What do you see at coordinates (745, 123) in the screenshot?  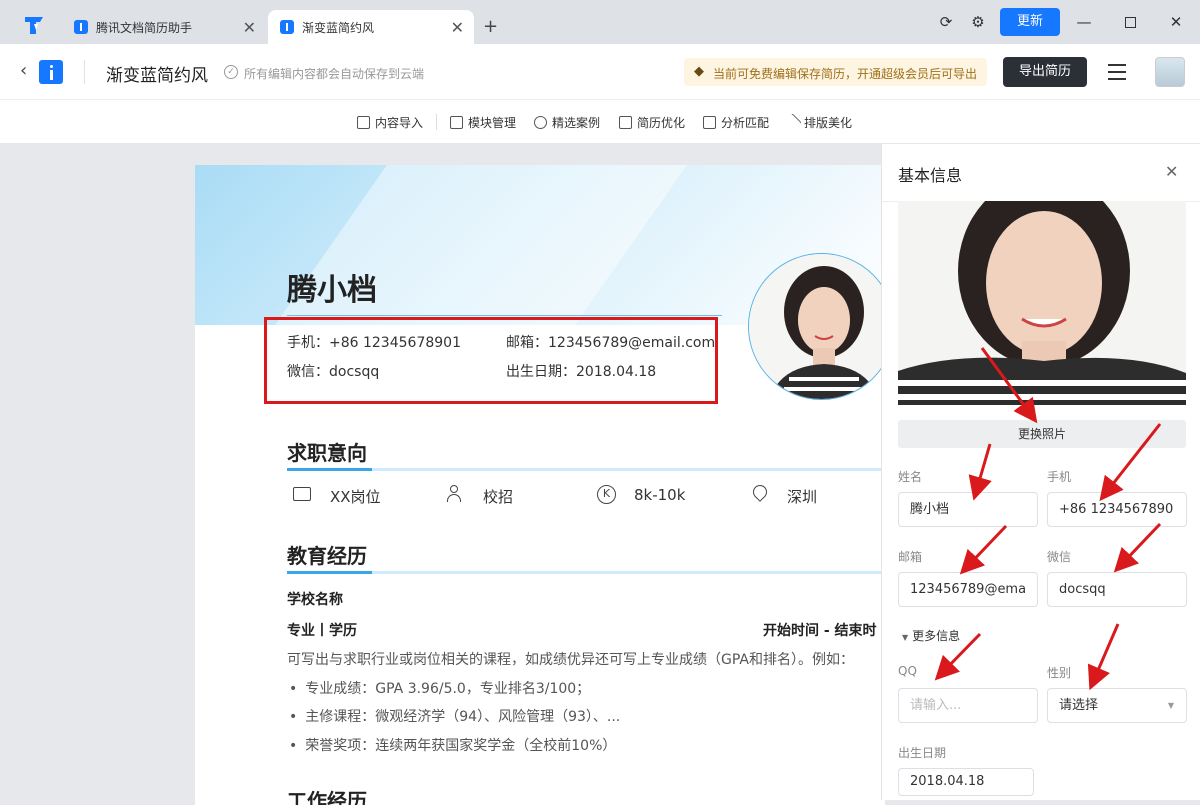 I see `toolbar-label: 分析匹配` at bounding box center [745, 123].